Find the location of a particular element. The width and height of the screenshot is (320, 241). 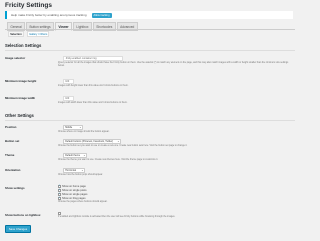

sub-tabs: Selection Gallery / Others is located at coordinates (30, 34).